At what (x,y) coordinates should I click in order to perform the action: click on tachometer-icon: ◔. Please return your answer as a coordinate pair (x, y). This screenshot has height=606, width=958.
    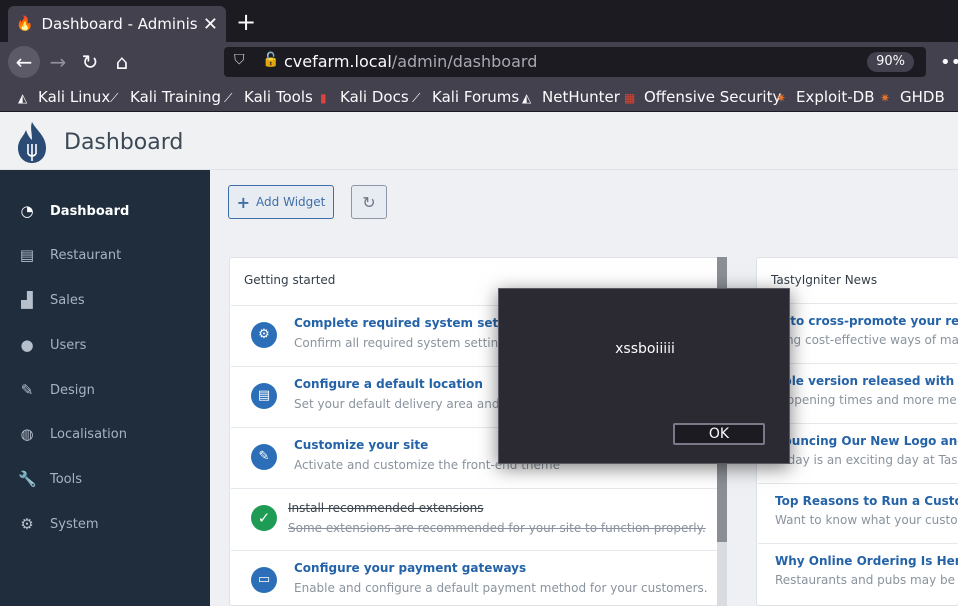
    Looking at the image, I should click on (27, 211).